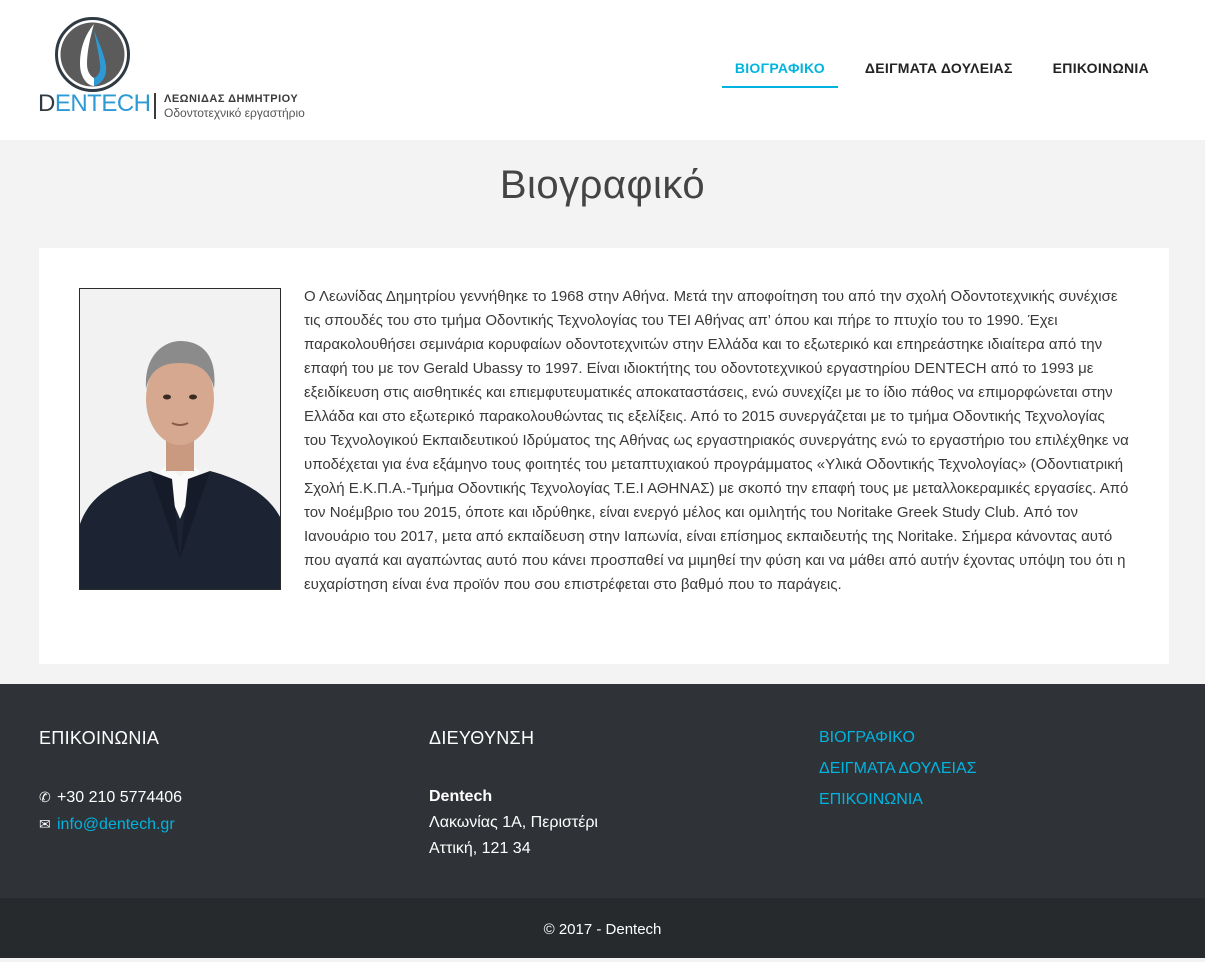 This screenshot has height=962, width=1205. What do you see at coordinates (45, 797) in the screenshot?
I see `phone-icon: ✆` at bounding box center [45, 797].